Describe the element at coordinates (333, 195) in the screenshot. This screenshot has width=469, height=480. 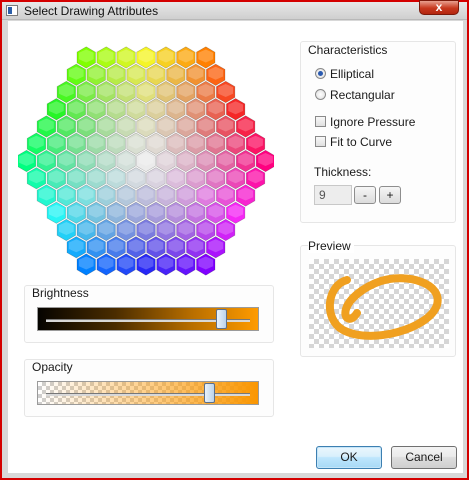
I see `thickness-input: 9` at that location.